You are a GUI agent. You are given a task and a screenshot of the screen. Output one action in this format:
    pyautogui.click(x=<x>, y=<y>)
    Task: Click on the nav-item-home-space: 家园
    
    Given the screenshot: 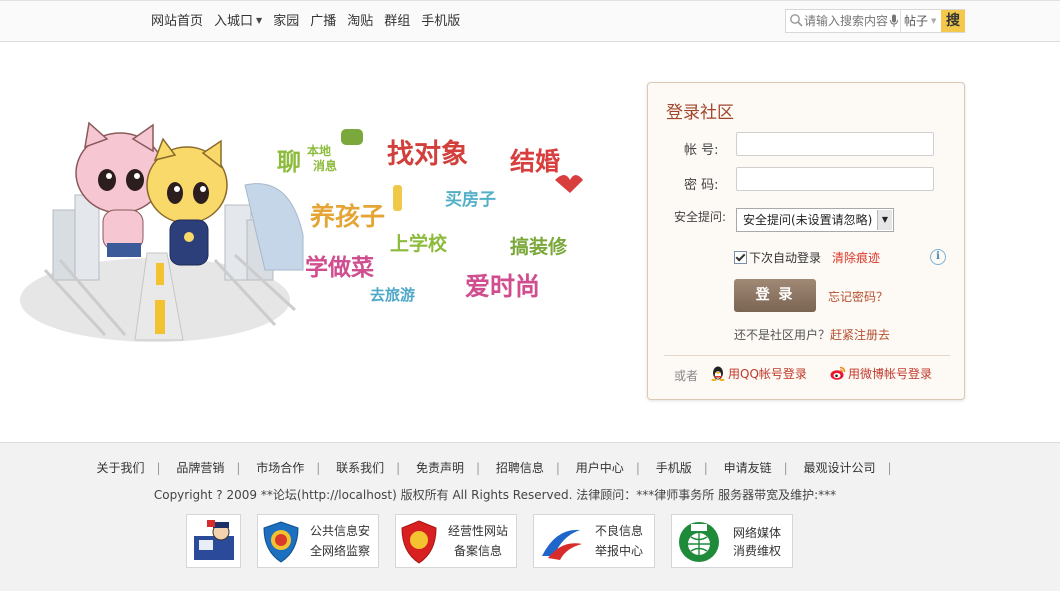 What is the action you would take?
    pyautogui.click(x=286, y=22)
    